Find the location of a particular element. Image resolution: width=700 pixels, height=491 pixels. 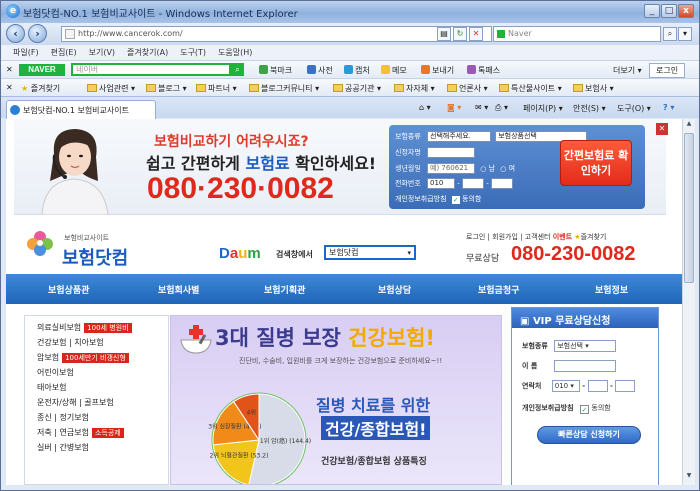

fav-folder-specialty: 특산물사이트 ▾ is located at coordinates (530, 88).